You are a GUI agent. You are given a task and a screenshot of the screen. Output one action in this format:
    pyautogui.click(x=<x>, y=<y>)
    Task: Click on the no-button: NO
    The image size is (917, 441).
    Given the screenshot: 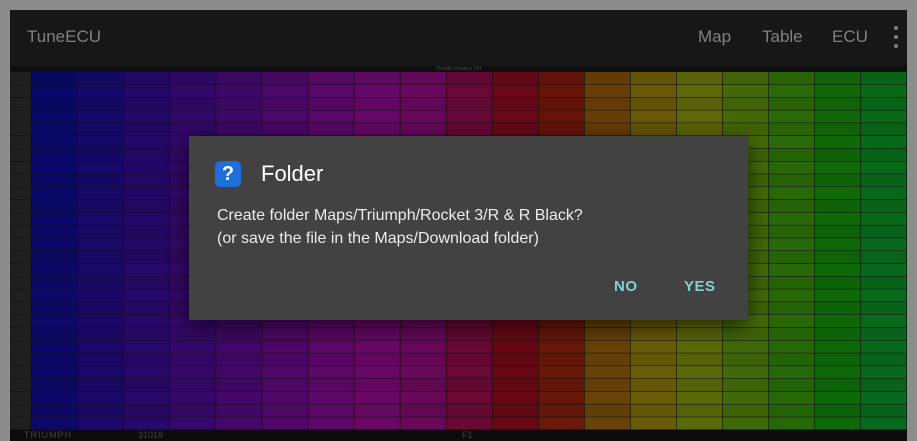 What is the action you would take?
    pyautogui.click(x=626, y=286)
    